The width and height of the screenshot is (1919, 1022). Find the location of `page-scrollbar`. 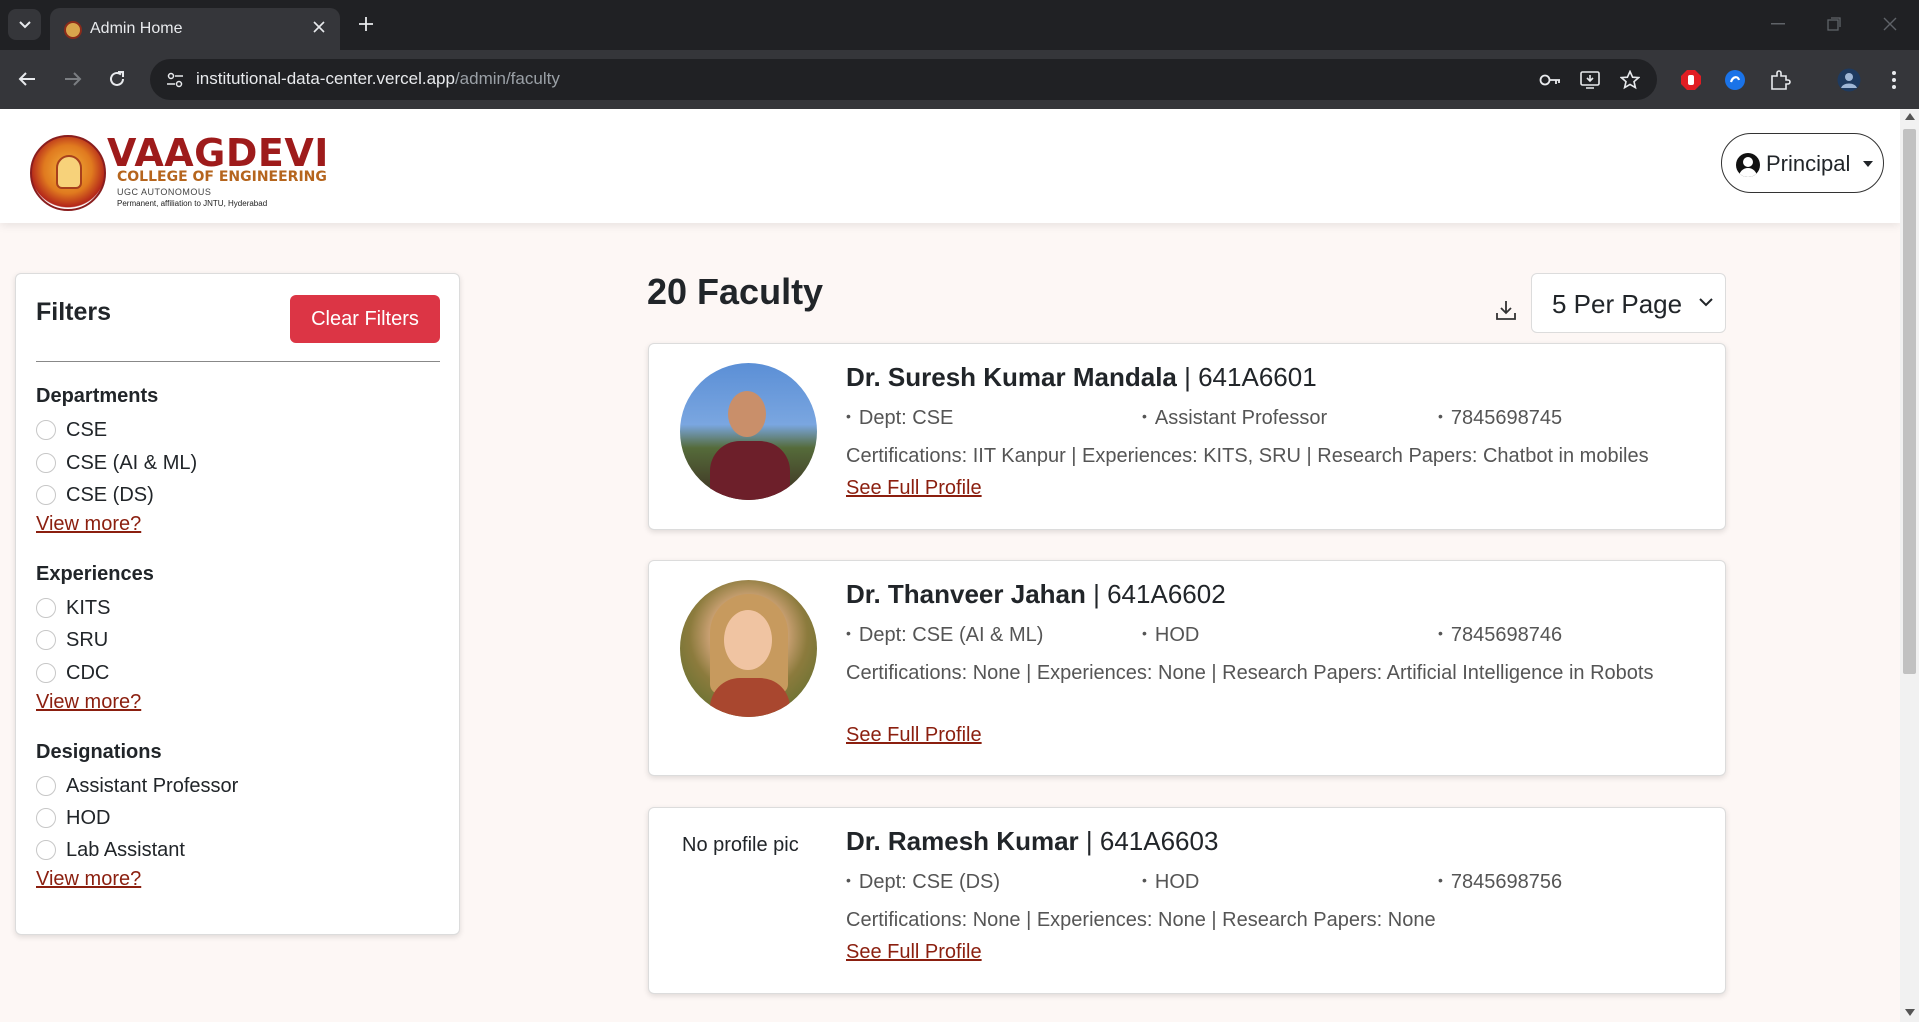

page-scrollbar is located at coordinates (1909, 565).